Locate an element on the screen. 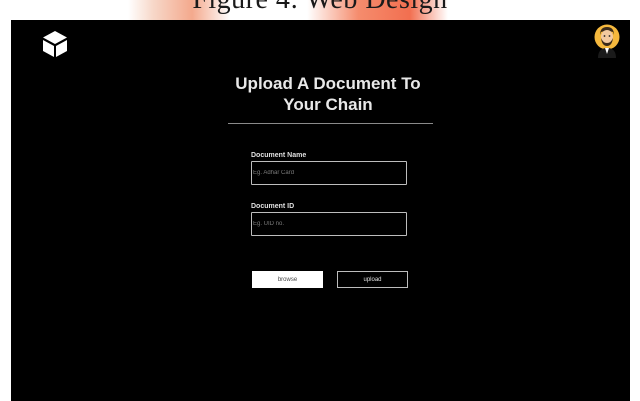 The width and height of the screenshot is (640, 401). document-id-input is located at coordinates (329, 224).